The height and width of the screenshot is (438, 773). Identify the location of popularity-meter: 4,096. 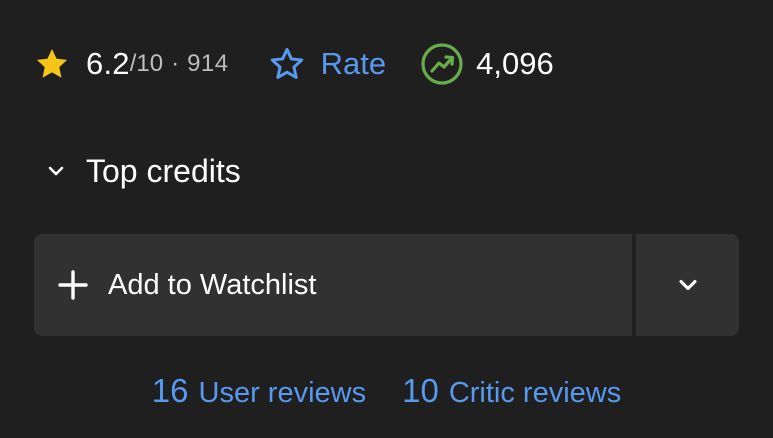
(487, 64).